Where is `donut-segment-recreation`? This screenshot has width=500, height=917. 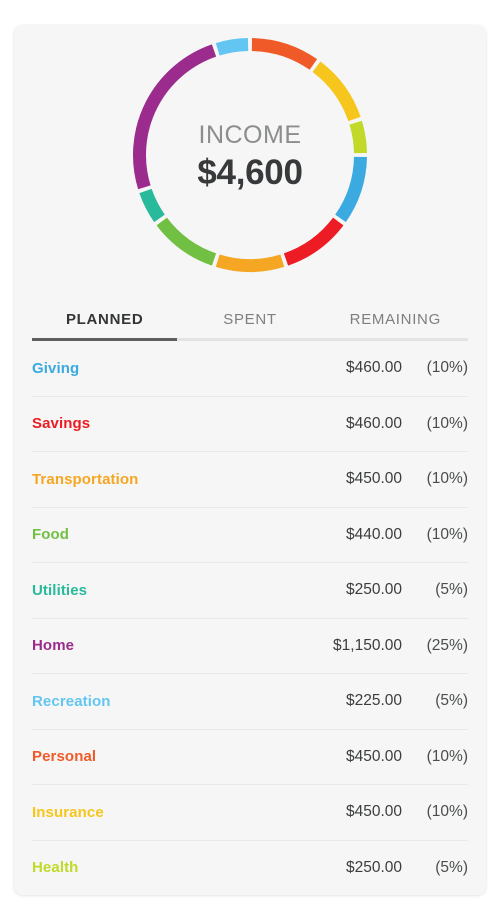 donut-segment-recreation is located at coordinates (232, 47).